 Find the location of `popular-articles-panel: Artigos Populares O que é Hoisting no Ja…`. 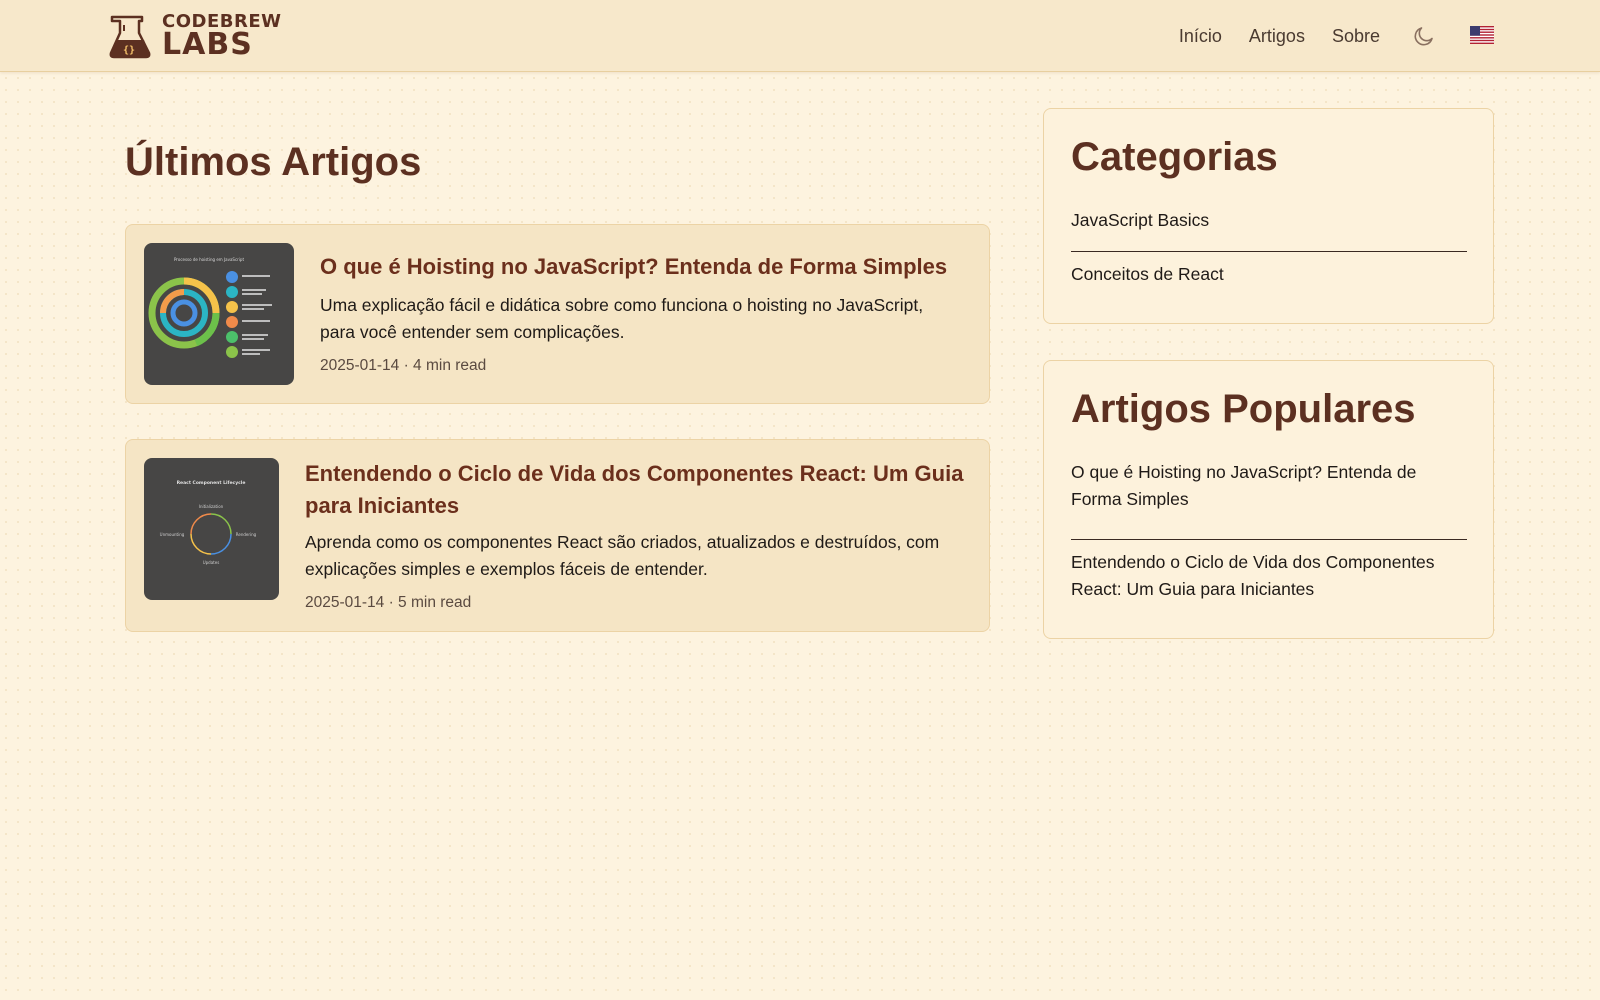

popular-articles-panel: Artigos Populares O que é Hoisting no Ja… is located at coordinates (1268, 499).